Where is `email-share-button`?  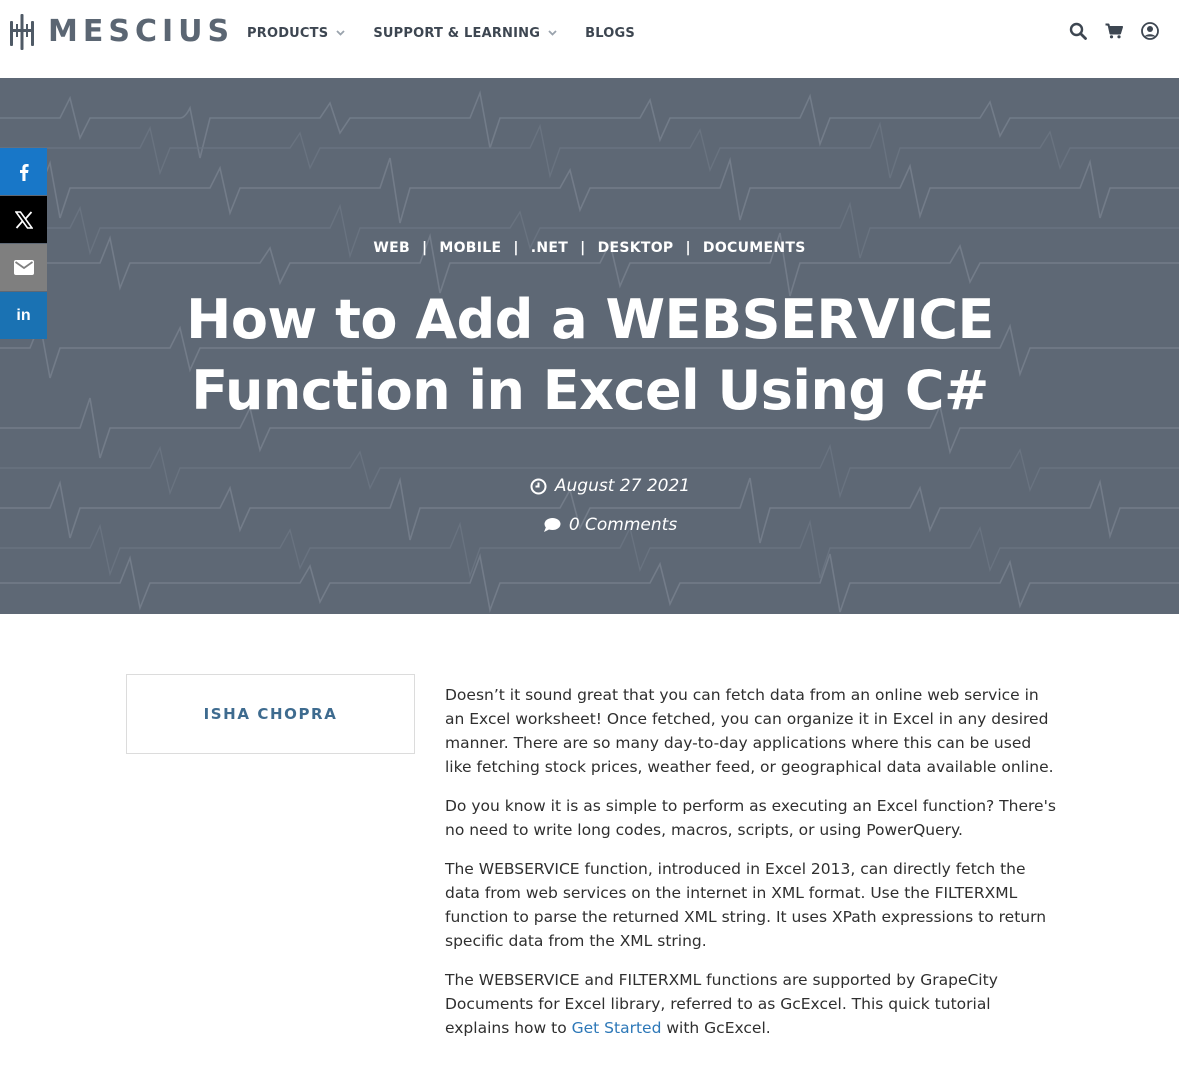 email-share-button is located at coordinates (23, 267).